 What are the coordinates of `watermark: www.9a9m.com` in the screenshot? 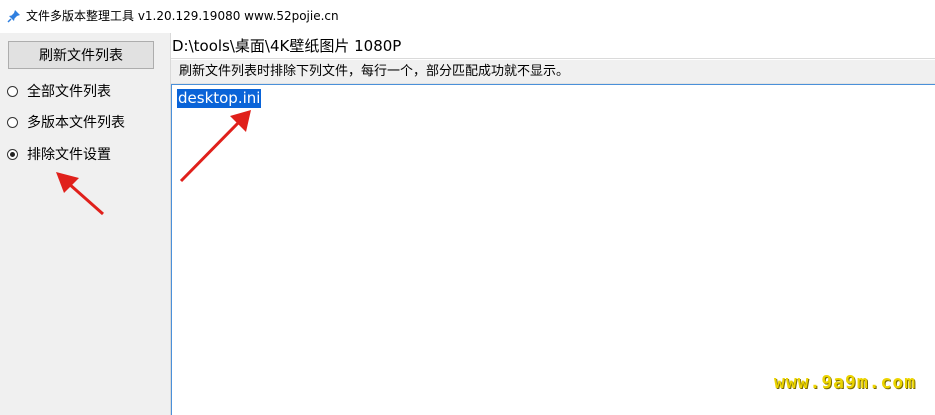 It's located at (845, 382).